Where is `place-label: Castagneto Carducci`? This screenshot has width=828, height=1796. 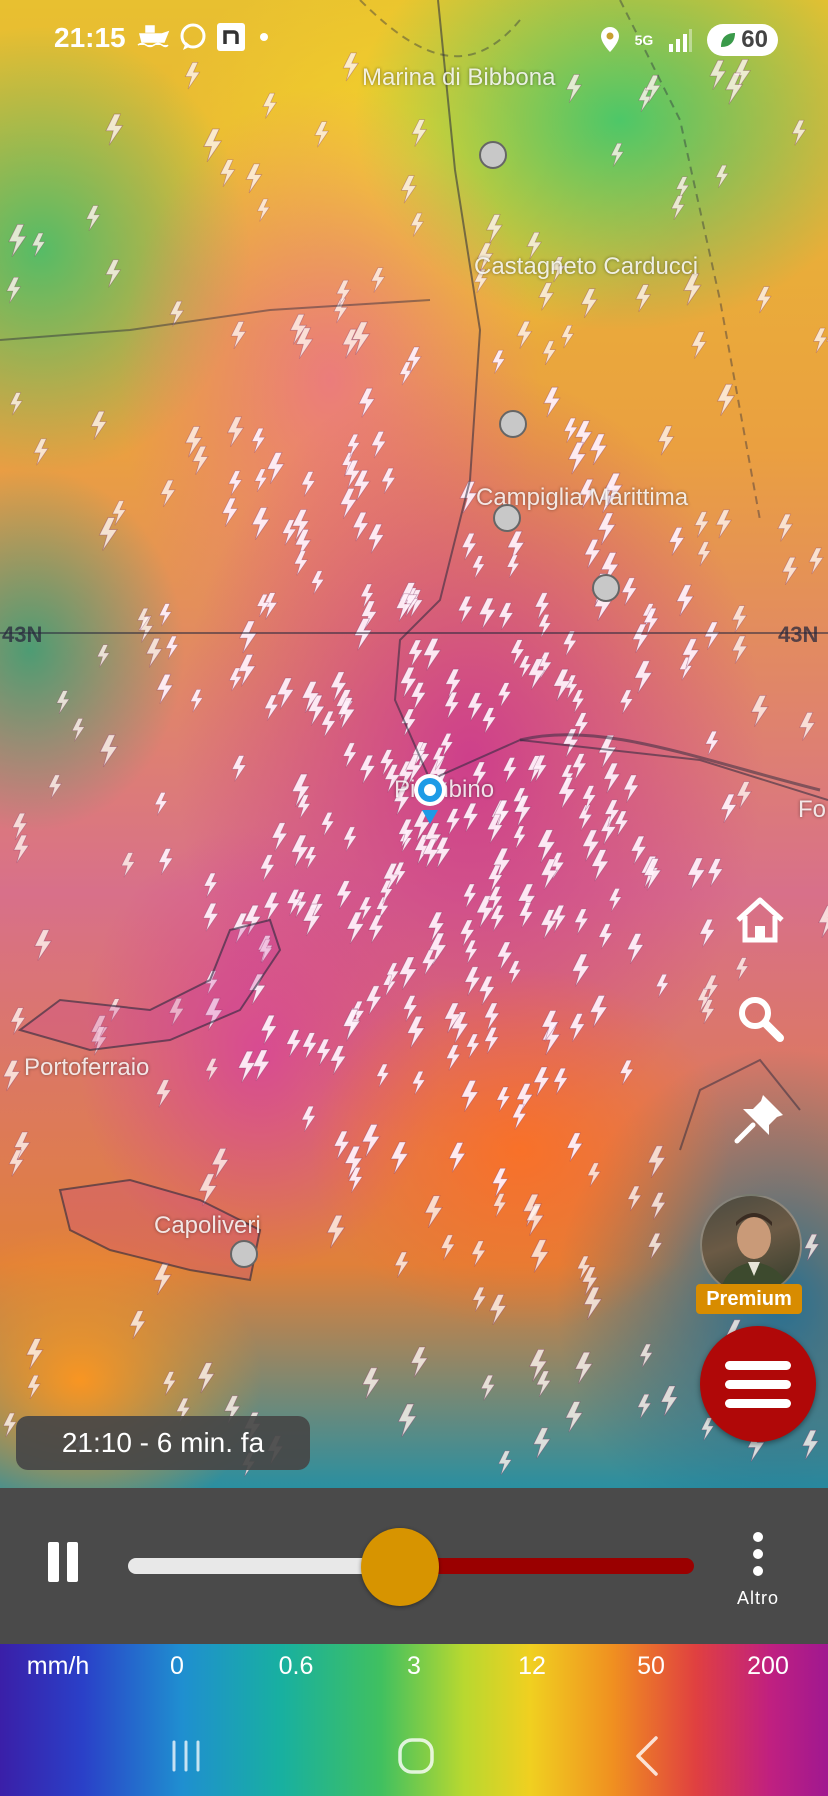 place-label: Castagneto Carducci is located at coordinates (586, 266).